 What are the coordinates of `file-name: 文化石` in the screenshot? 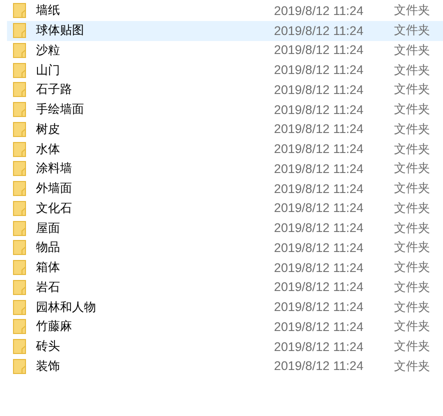 It's located at (54, 208).